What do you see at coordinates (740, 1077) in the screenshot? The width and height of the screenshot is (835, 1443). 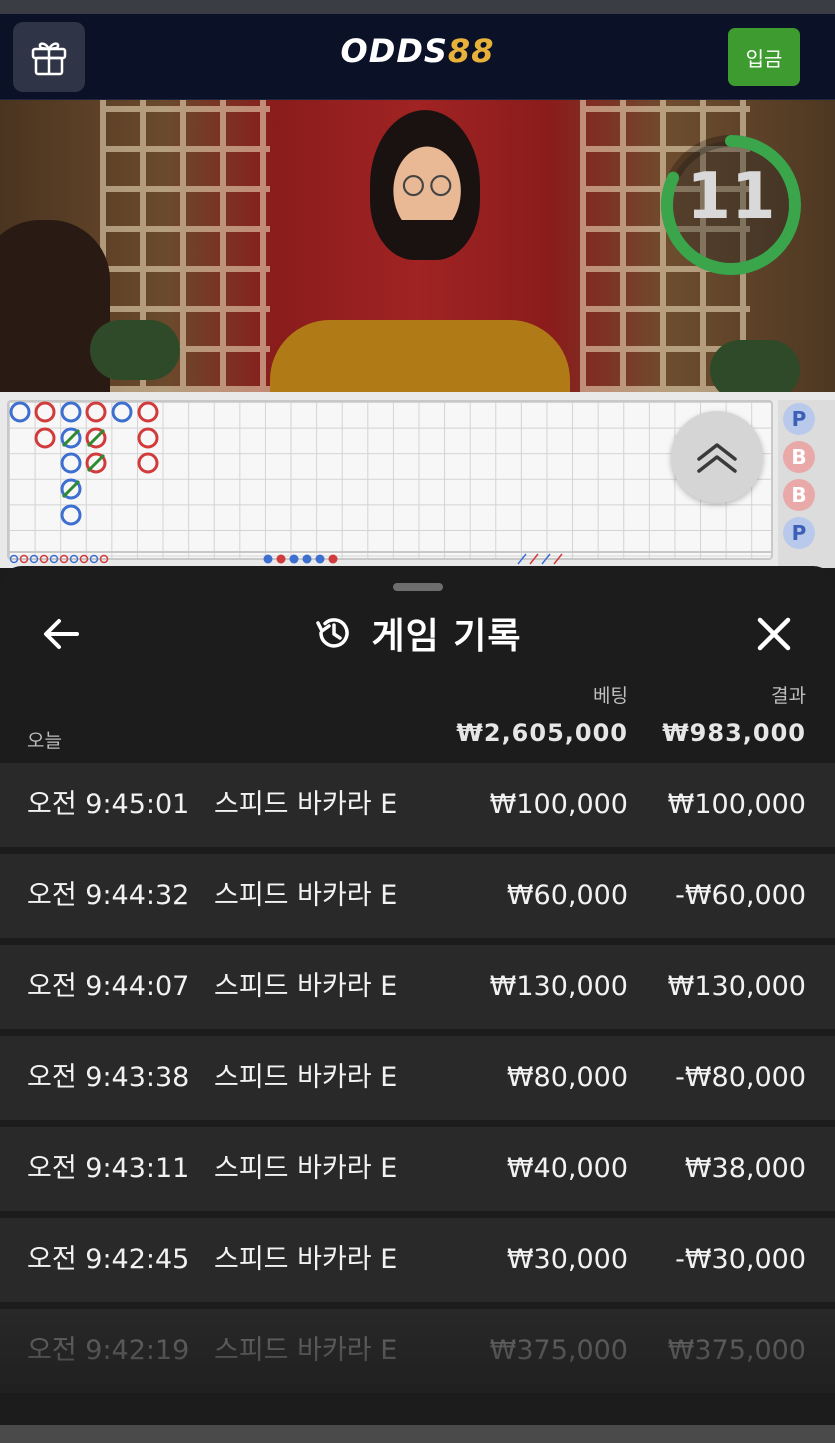 I see `row-result: -₩80,000` at bounding box center [740, 1077].